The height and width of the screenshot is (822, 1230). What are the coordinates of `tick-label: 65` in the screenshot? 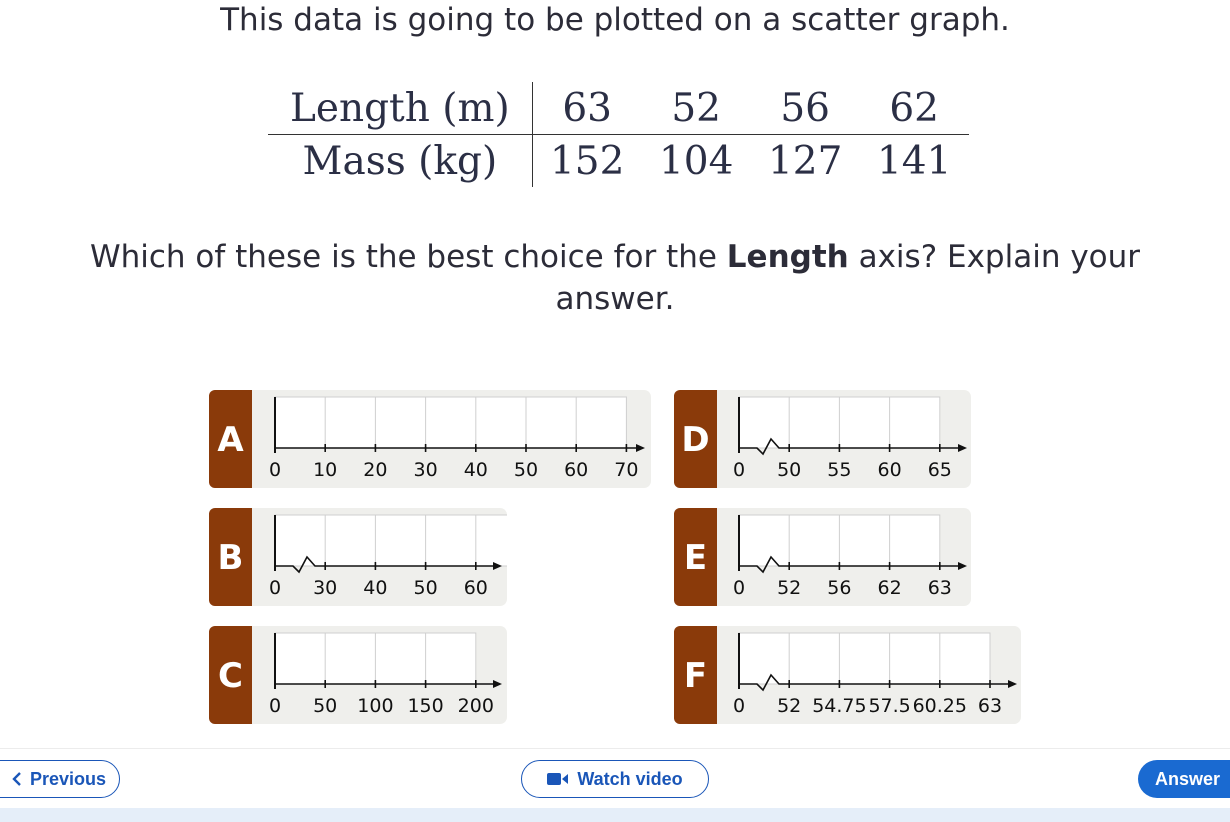 It's located at (940, 470).